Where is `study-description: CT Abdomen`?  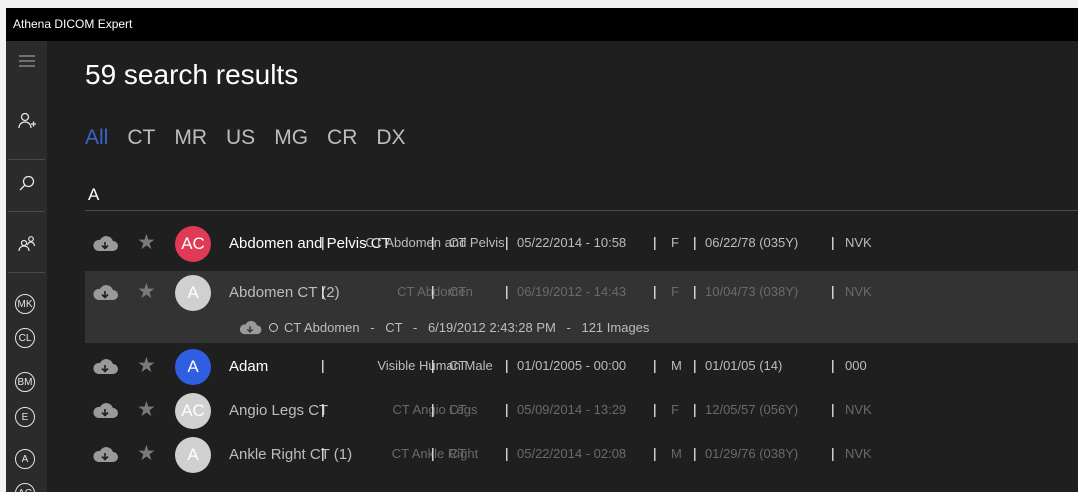
study-description: CT Abdomen is located at coordinates (435, 291).